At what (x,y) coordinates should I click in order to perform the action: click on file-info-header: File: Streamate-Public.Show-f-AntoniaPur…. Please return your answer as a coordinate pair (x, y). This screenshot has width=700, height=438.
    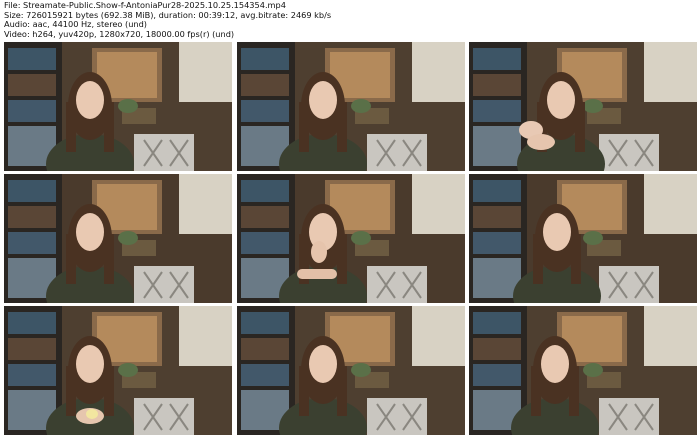
    Looking at the image, I should click on (167, 19).